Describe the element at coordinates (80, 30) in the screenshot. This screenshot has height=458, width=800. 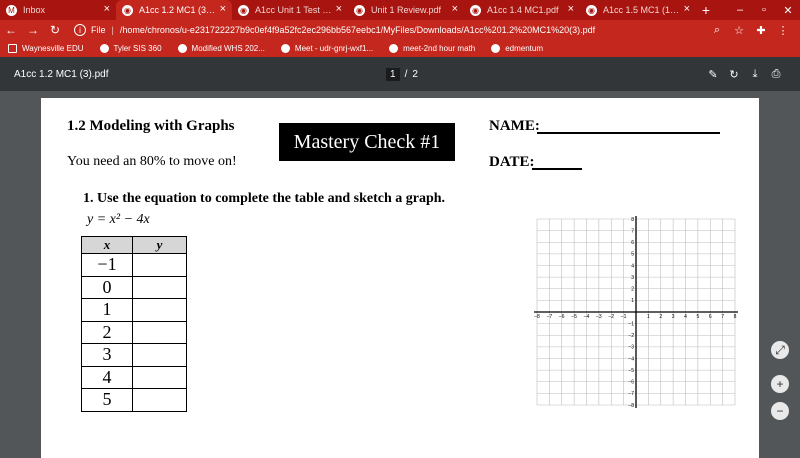
I see `info-icon: i` at that location.